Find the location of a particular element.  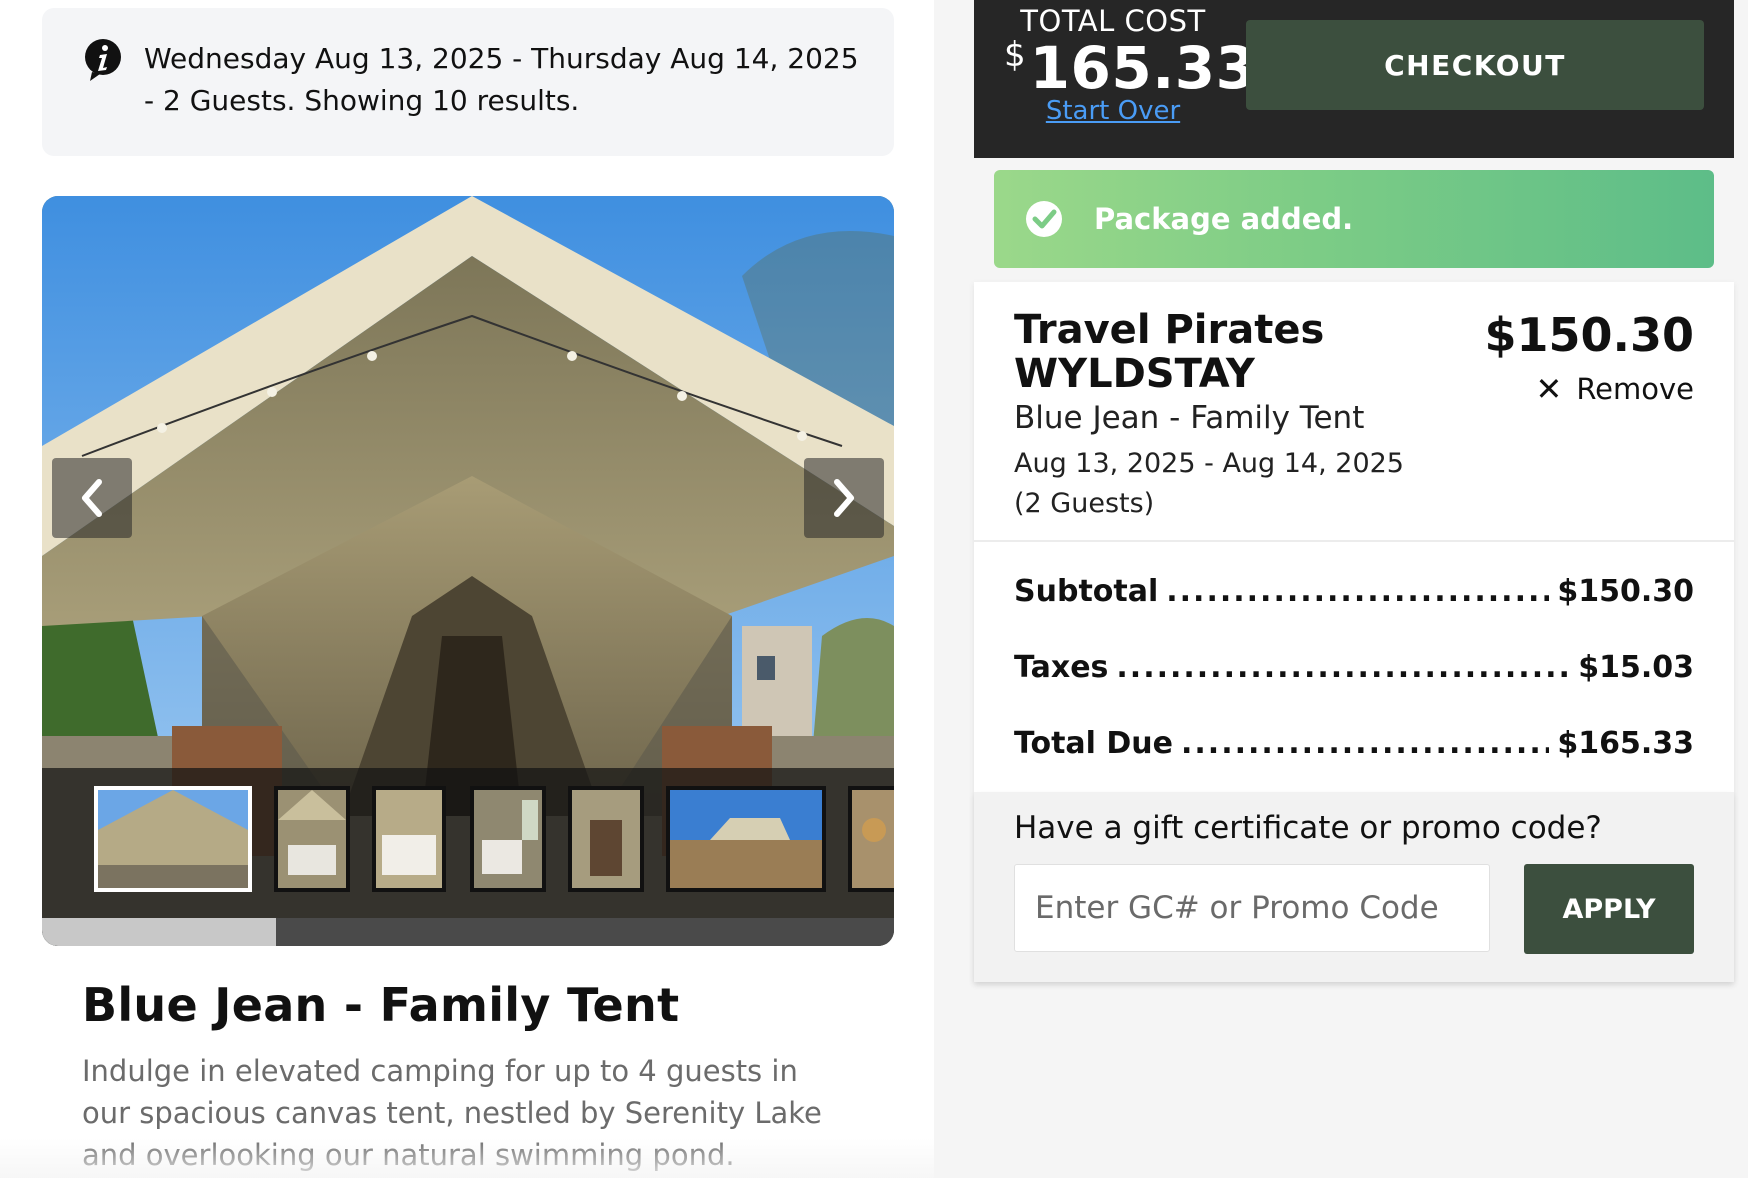

gallery-prev-button is located at coordinates (92, 498).